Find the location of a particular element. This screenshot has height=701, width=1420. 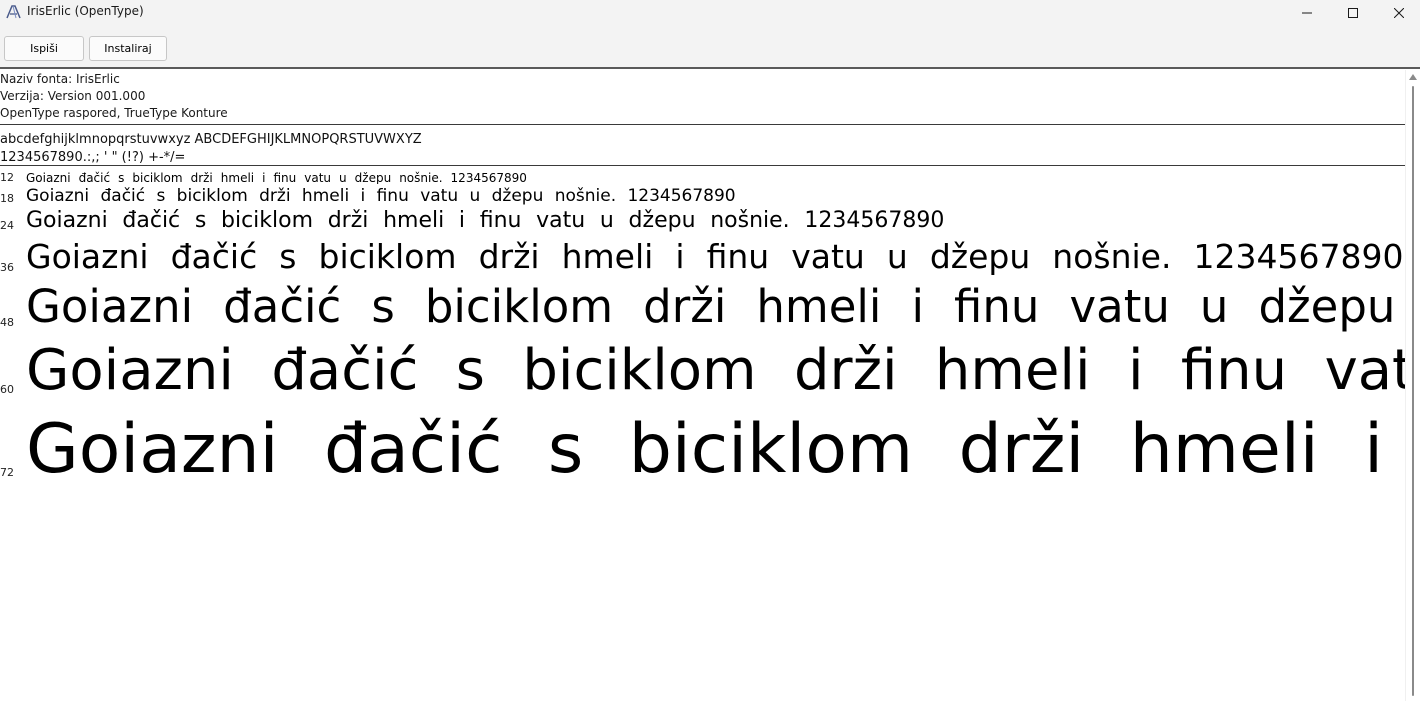

size-label: 12 is located at coordinates (7, 177).